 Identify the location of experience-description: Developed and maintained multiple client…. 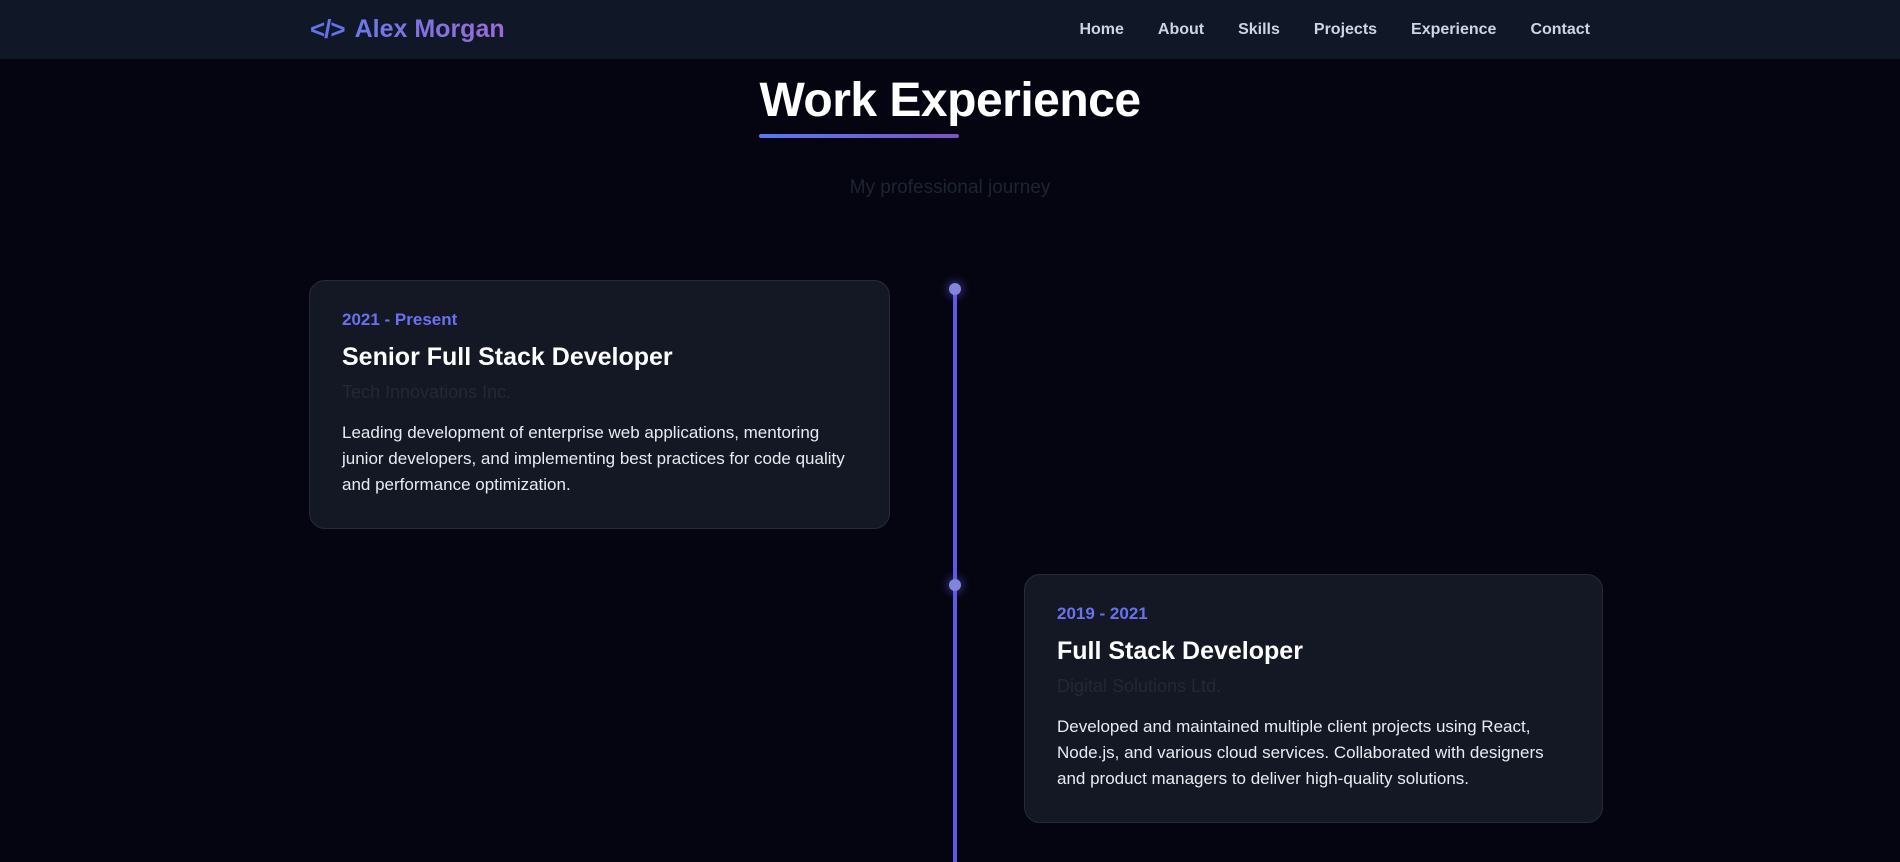
(1300, 752).